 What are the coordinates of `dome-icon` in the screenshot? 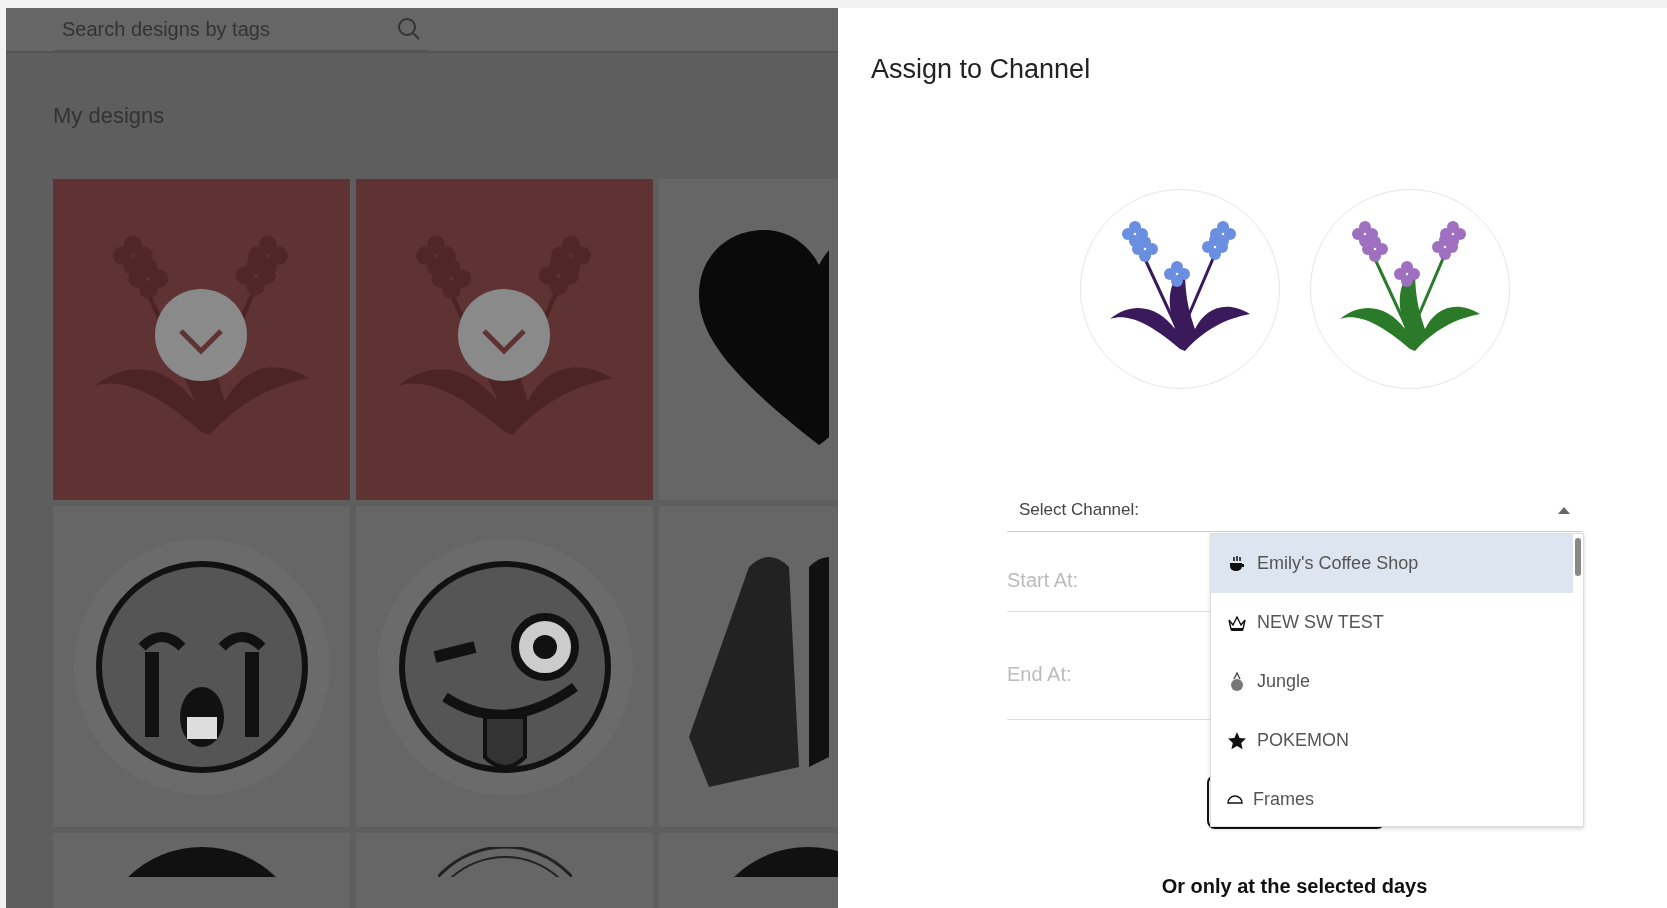 It's located at (1235, 799).